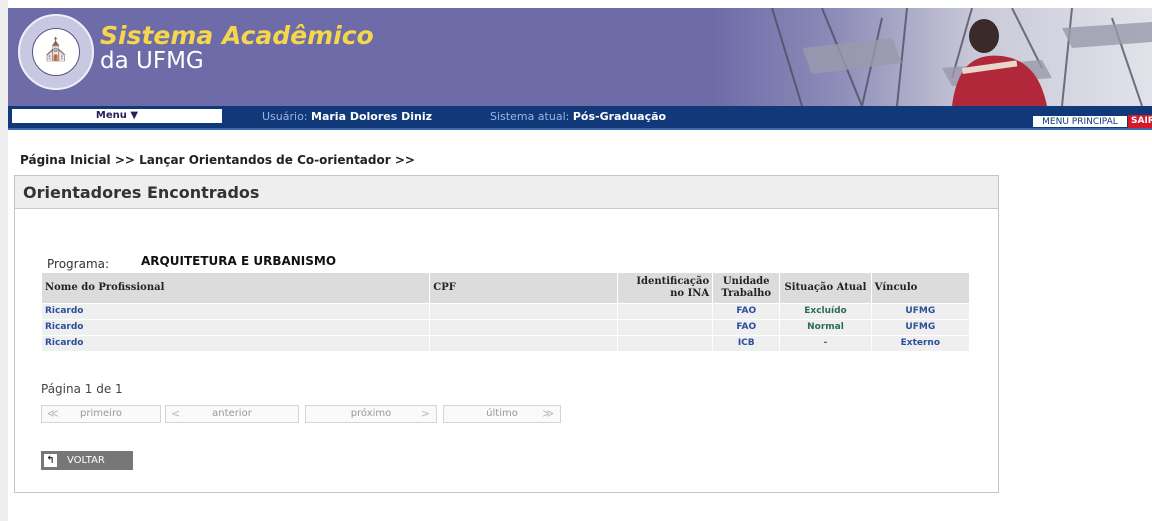 This screenshot has width=1152, height=521. Describe the element at coordinates (152, 61) in the screenshot. I see `system-subtitle: da UFMG` at that location.